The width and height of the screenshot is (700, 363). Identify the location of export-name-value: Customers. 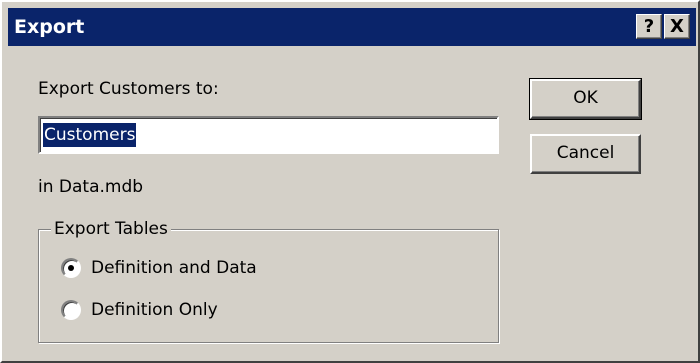
(89, 135).